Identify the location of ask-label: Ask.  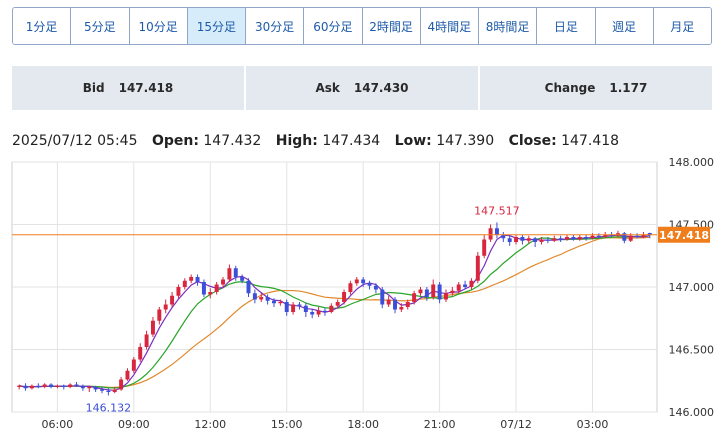
(327, 88).